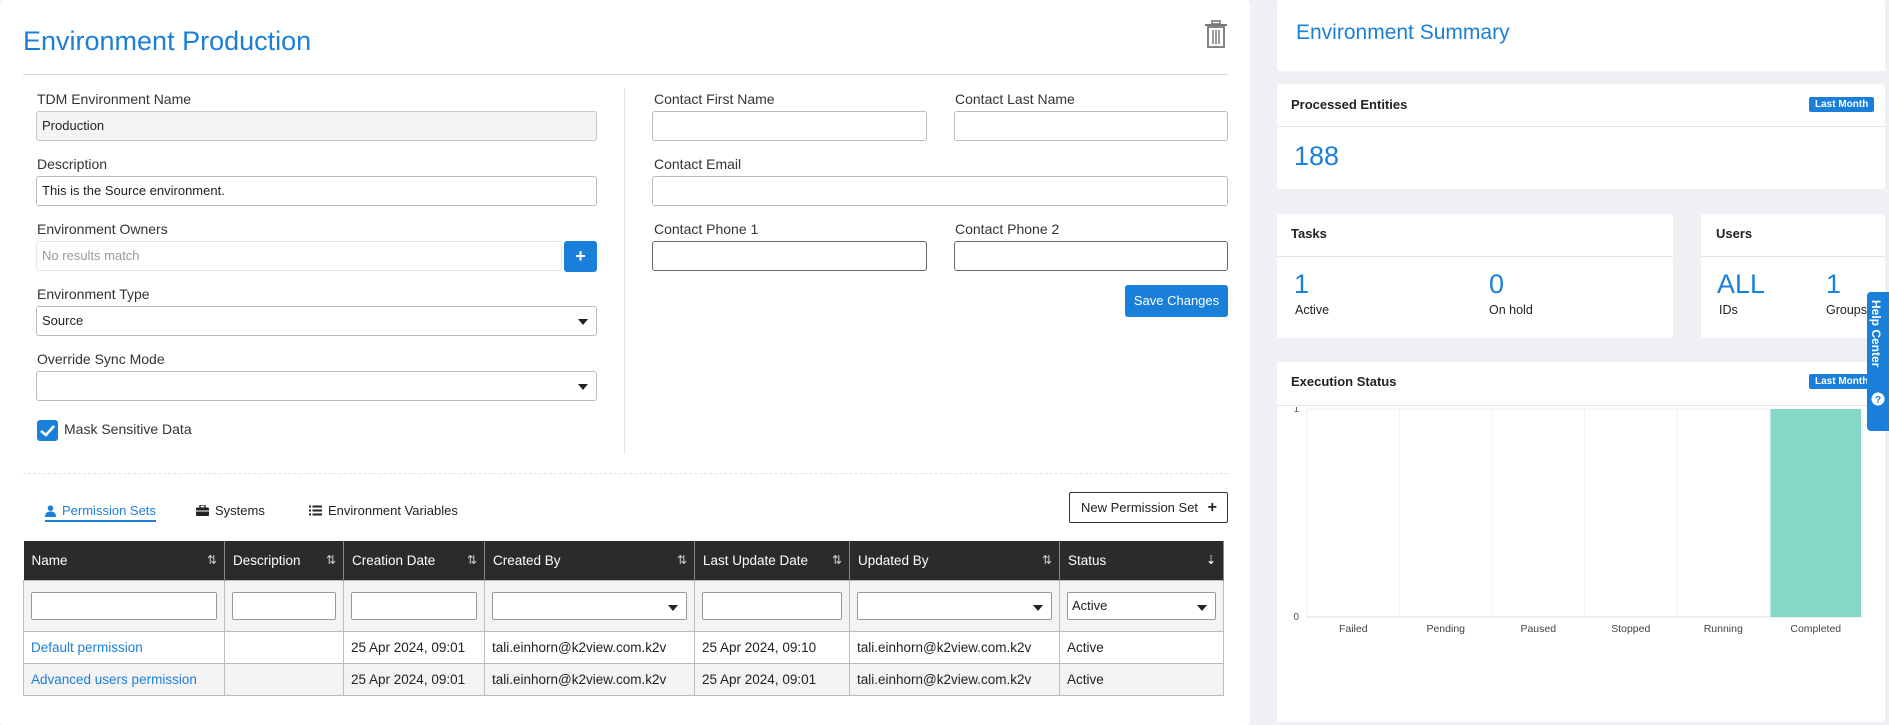 This screenshot has width=1889, height=725. Describe the element at coordinates (128, 429) in the screenshot. I see `mask-label: Mask Sensitive Data` at that location.